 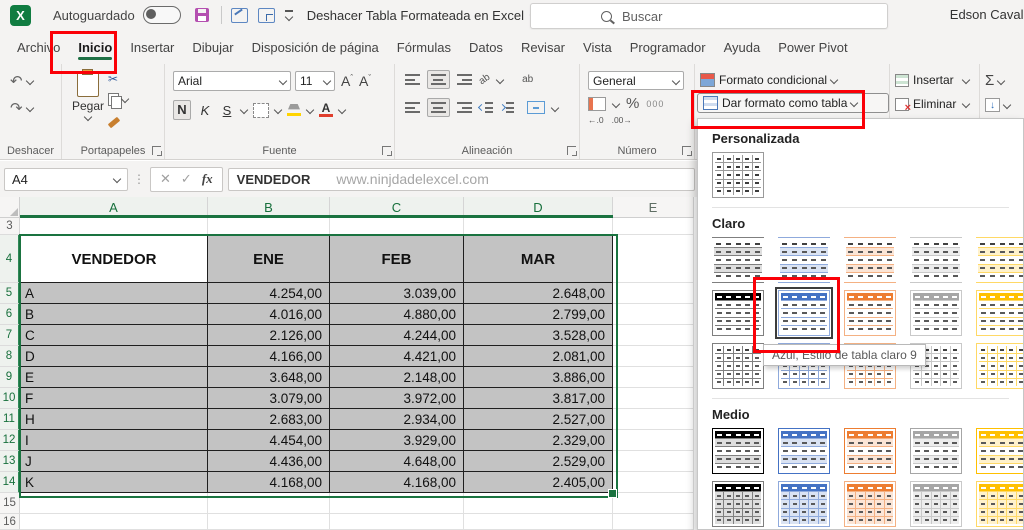 What do you see at coordinates (709, 16) in the screenshot?
I see `search-input: Buscar` at bounding box center [709, 16].